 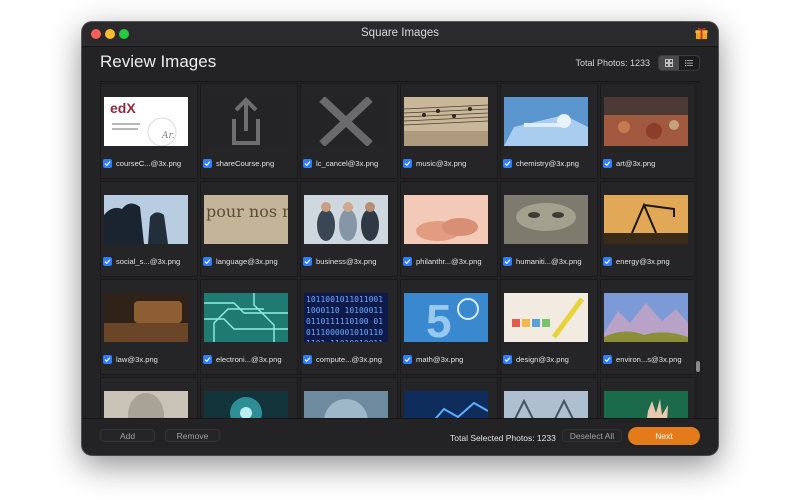 I want to click on file-name: language@3x.png, so click(x=247, y=261).